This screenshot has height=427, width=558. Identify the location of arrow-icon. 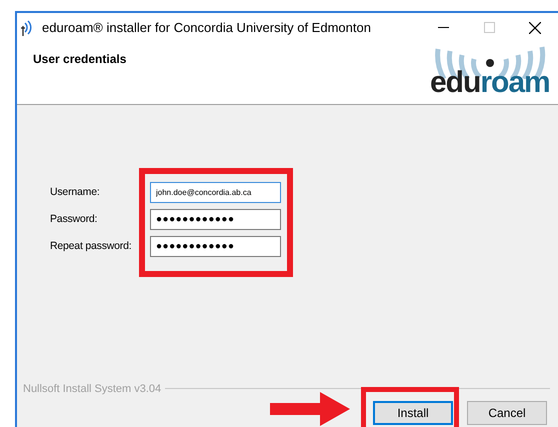
(310, 409).